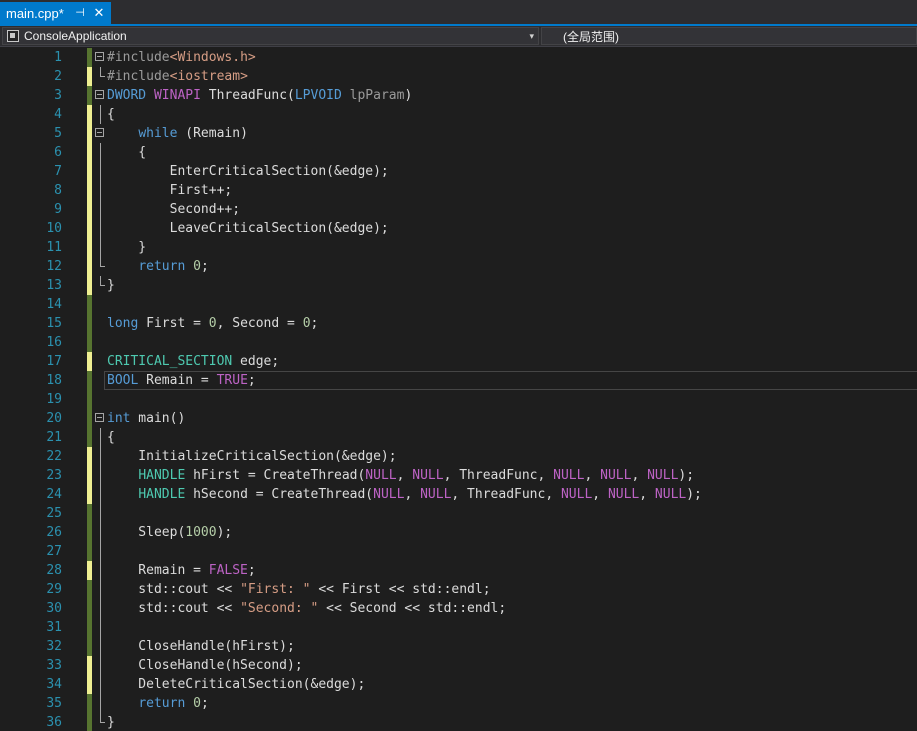 The image size is (917, 731). I want to click on code-token: 1000, so click(201, 532).